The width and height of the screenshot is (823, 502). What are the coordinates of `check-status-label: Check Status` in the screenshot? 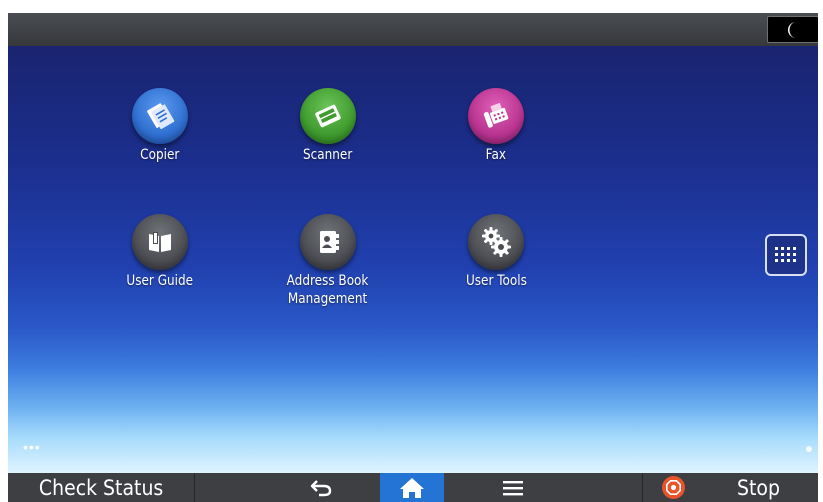 It's located at (101, 487).